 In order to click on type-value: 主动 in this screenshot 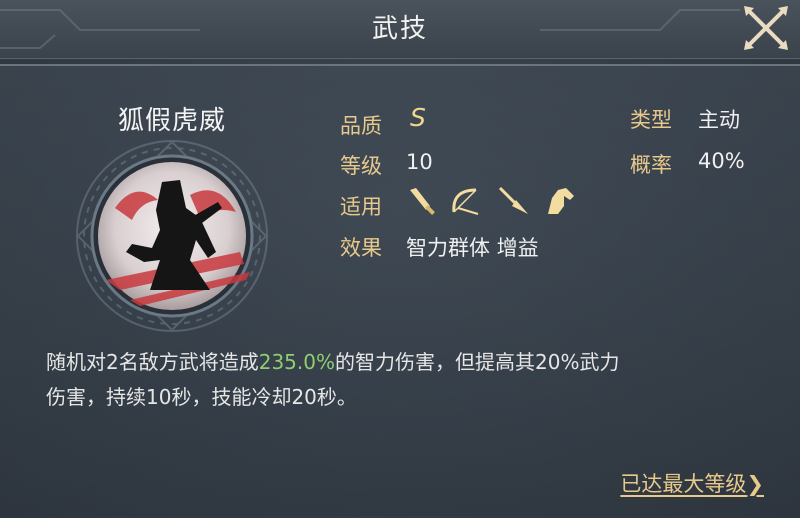, I will do `click(719, 120)`.